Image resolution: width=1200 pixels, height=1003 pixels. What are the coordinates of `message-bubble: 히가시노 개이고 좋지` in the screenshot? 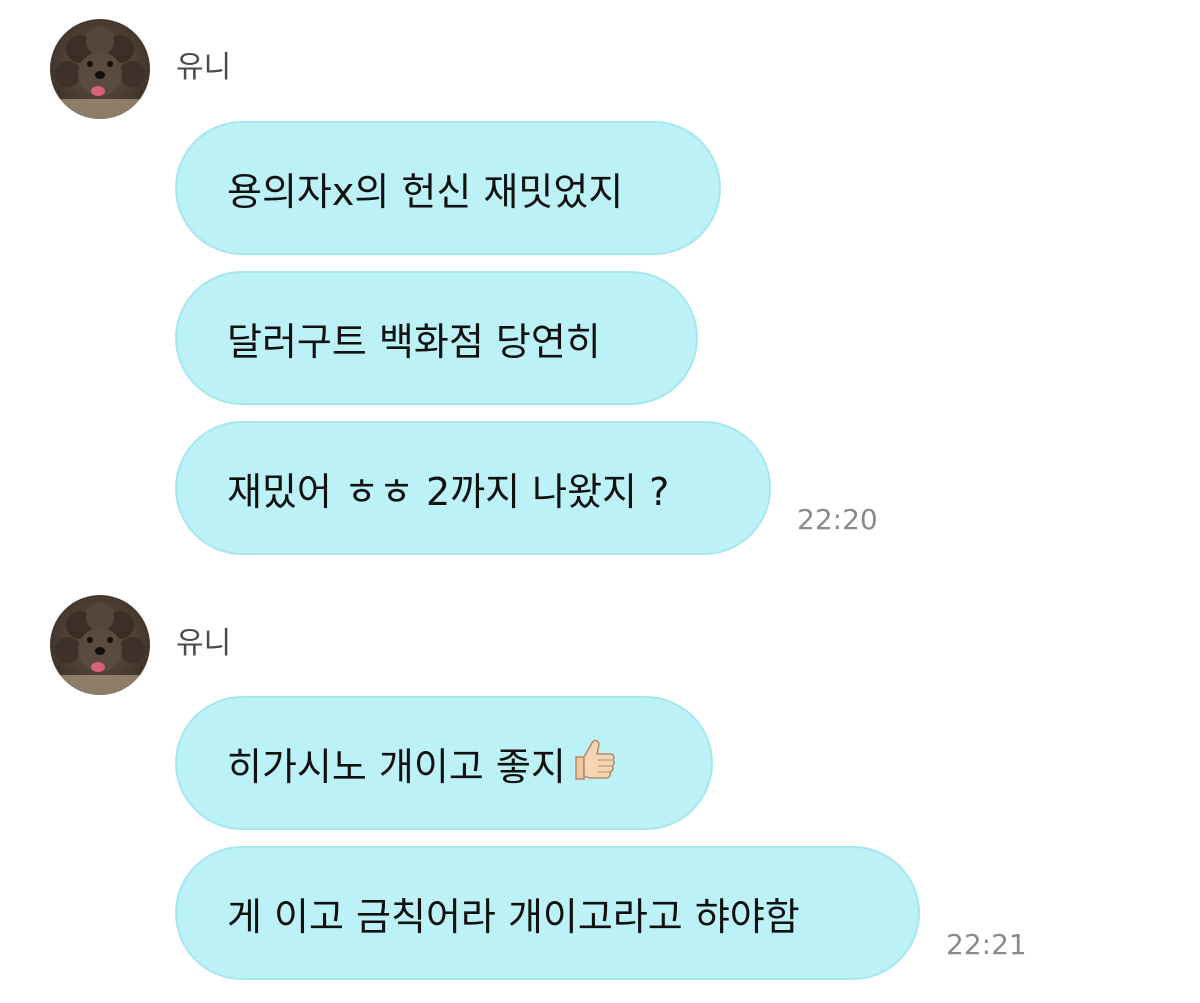 It's located at (444, 763).